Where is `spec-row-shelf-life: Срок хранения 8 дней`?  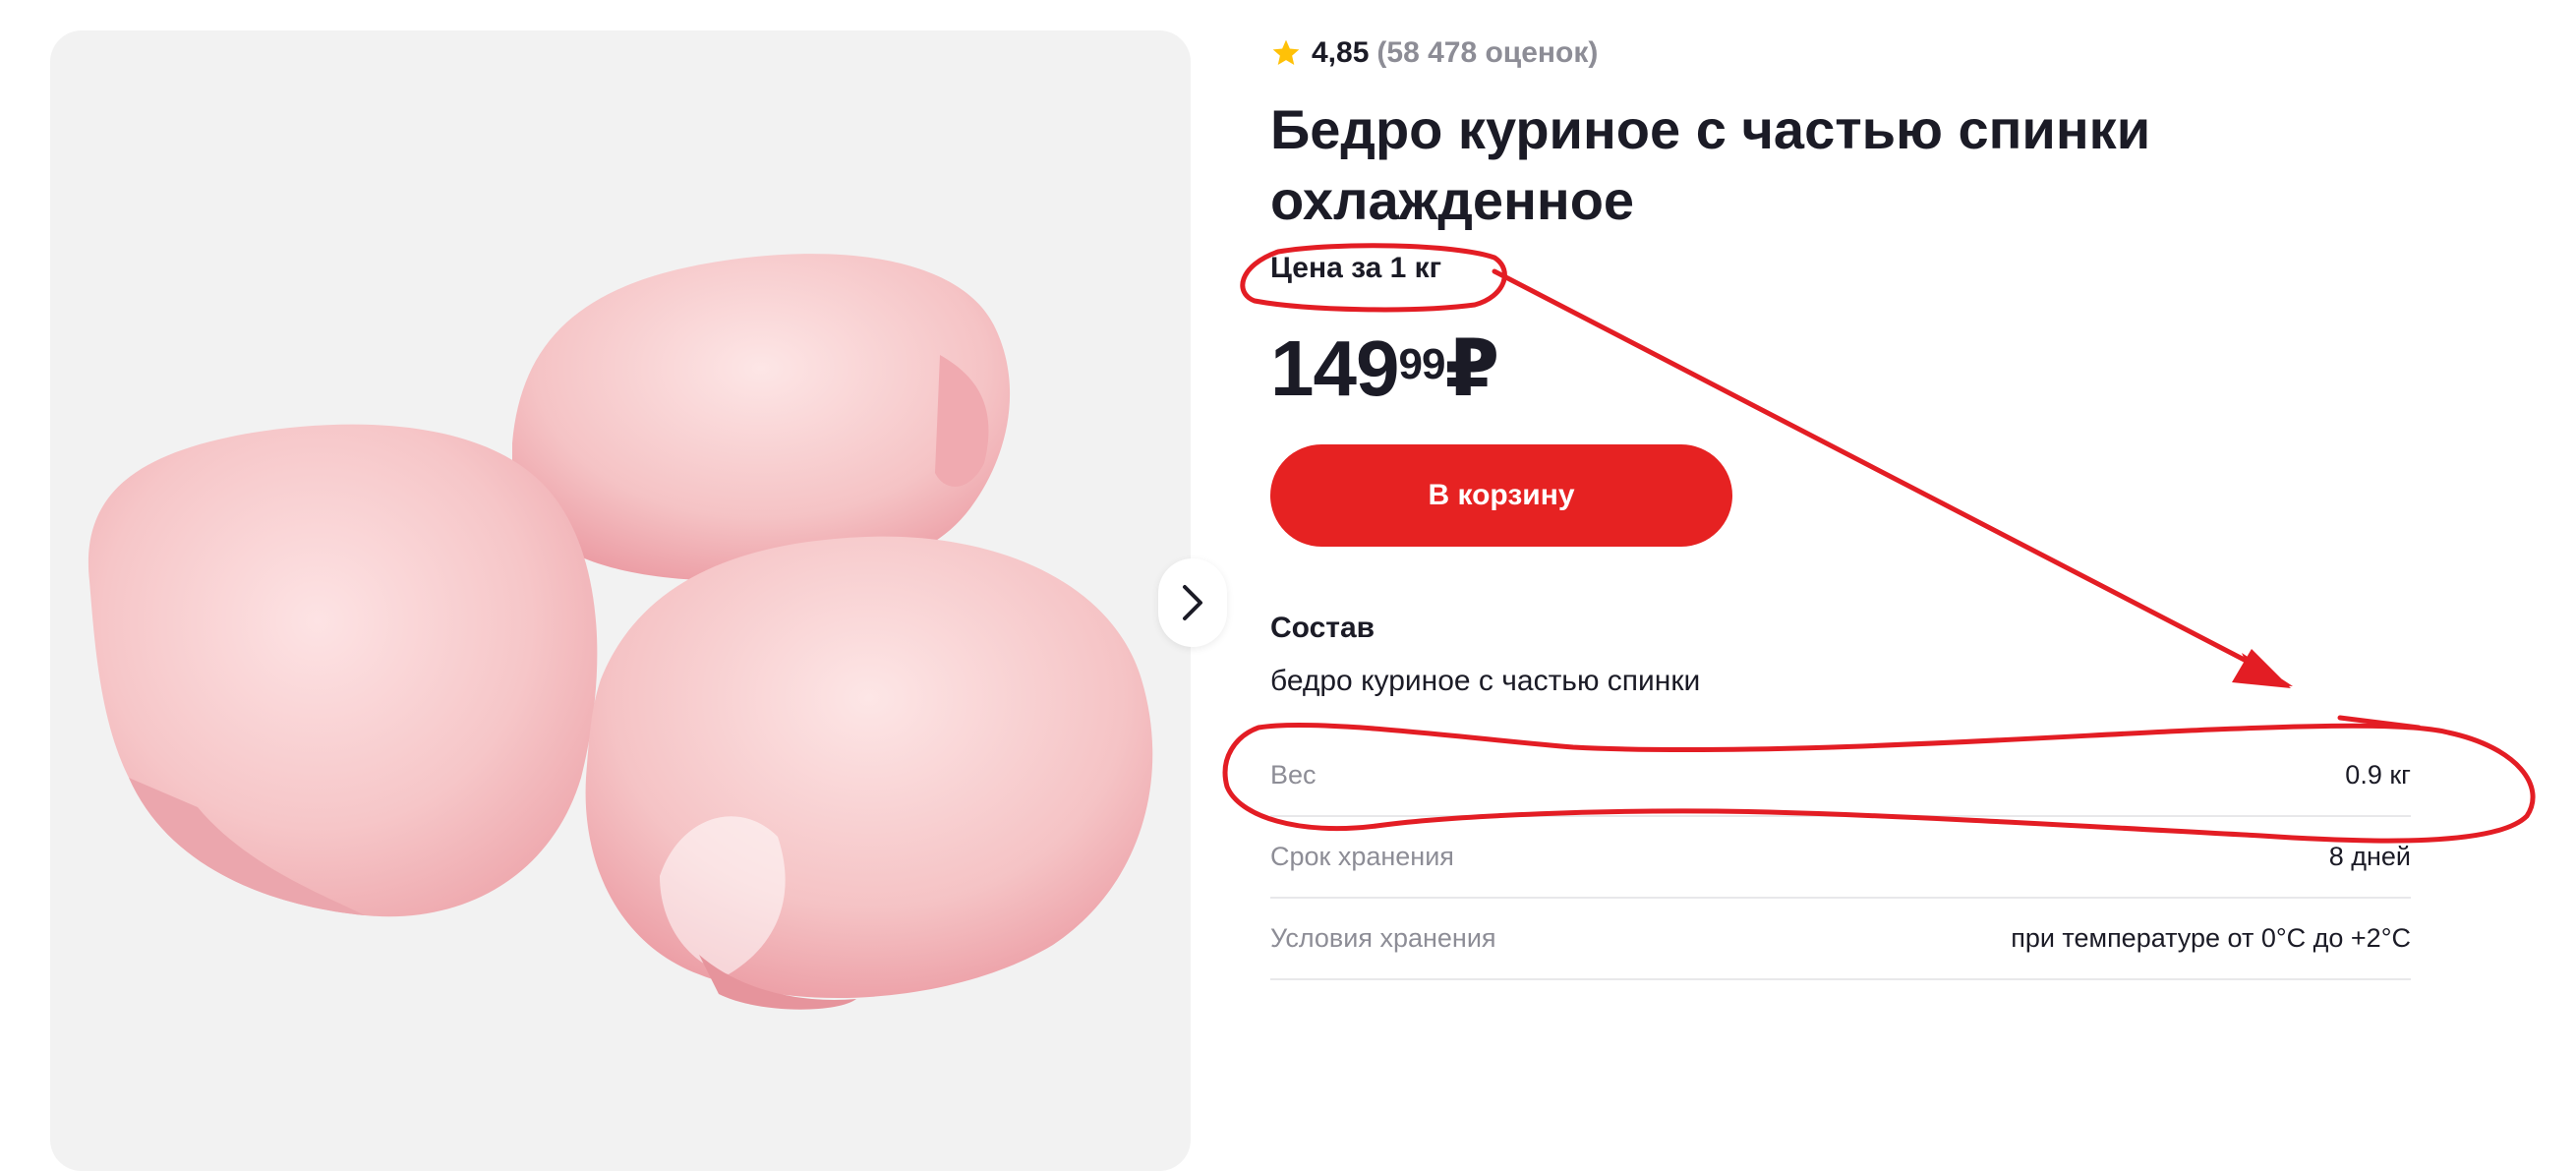 spec-row-shelf-life: Срок хранения 8 дней is located at coordinates (1840, 858).